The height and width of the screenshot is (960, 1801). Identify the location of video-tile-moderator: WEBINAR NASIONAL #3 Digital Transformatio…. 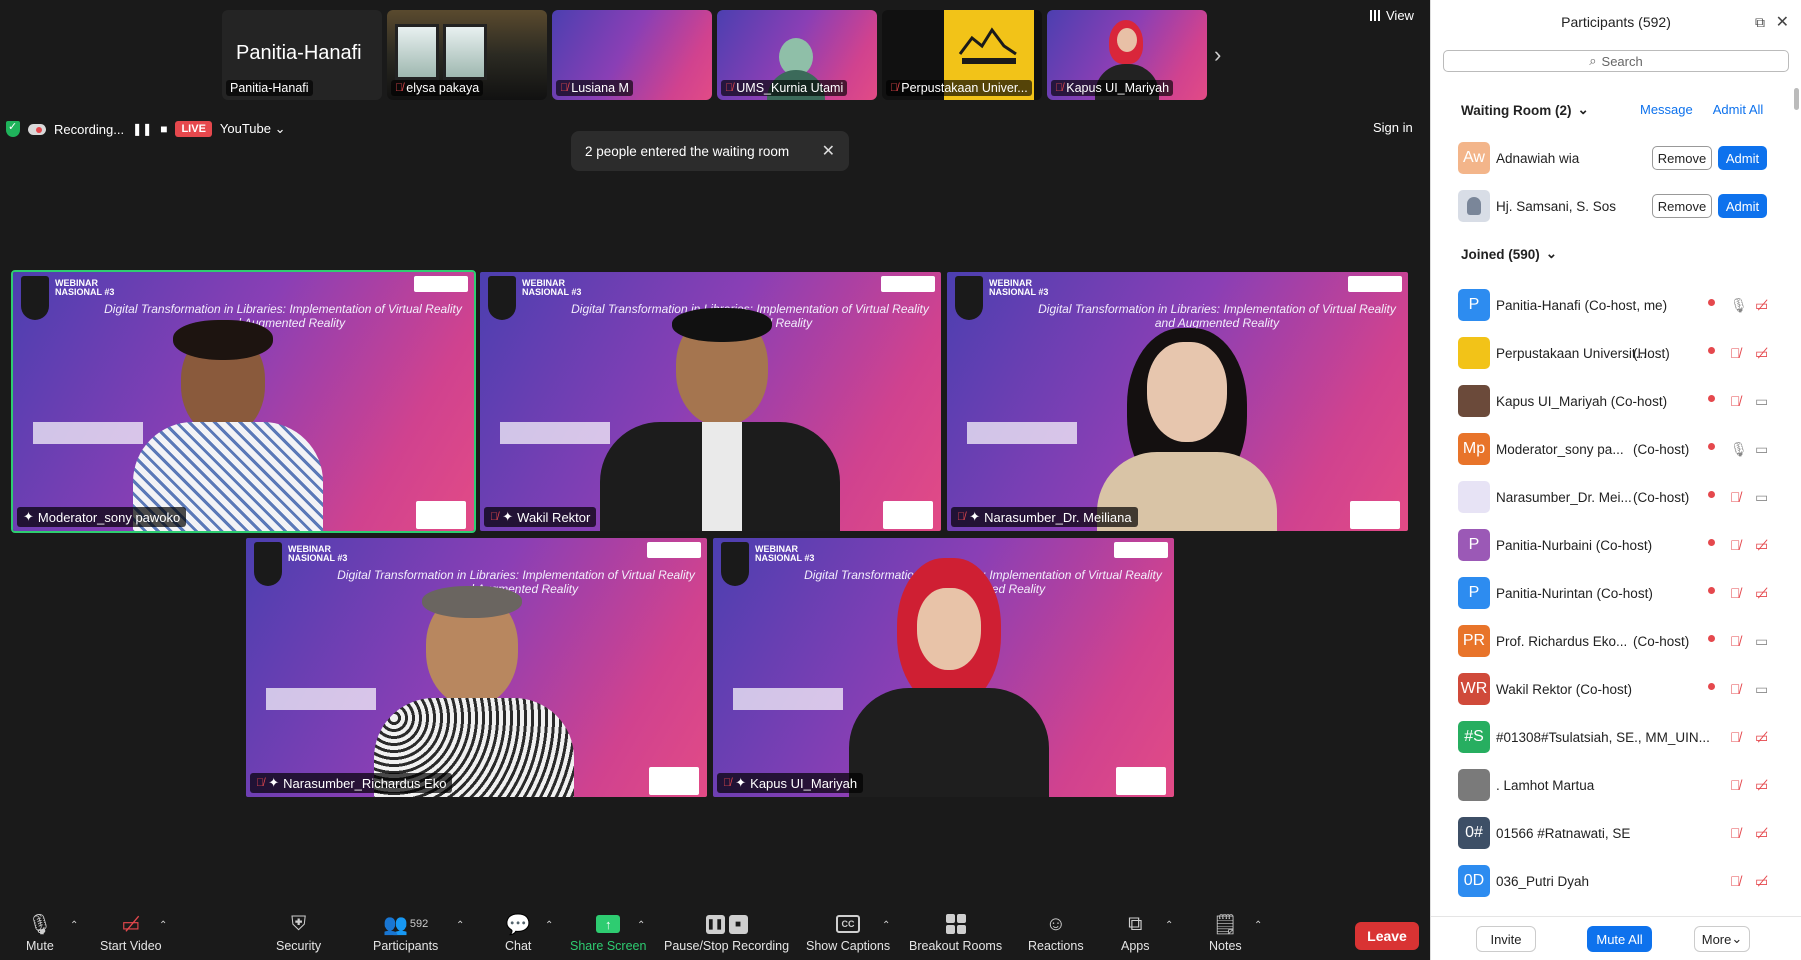
(243, 401).